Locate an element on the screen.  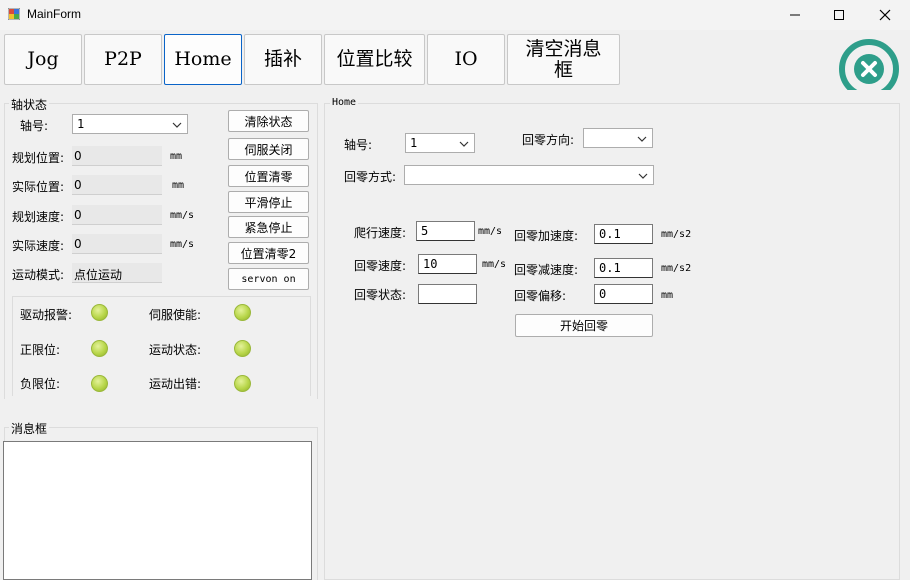
tab-io: IO is located at coordinates (466, 59).